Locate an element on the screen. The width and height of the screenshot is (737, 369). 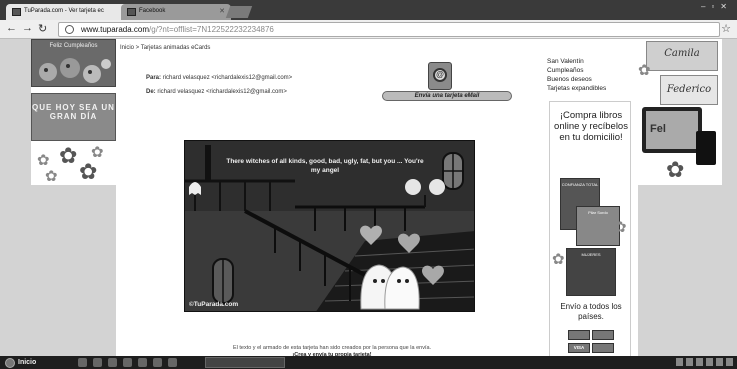
close-tab-icon: ✕ is located at coordinates (222, 11).